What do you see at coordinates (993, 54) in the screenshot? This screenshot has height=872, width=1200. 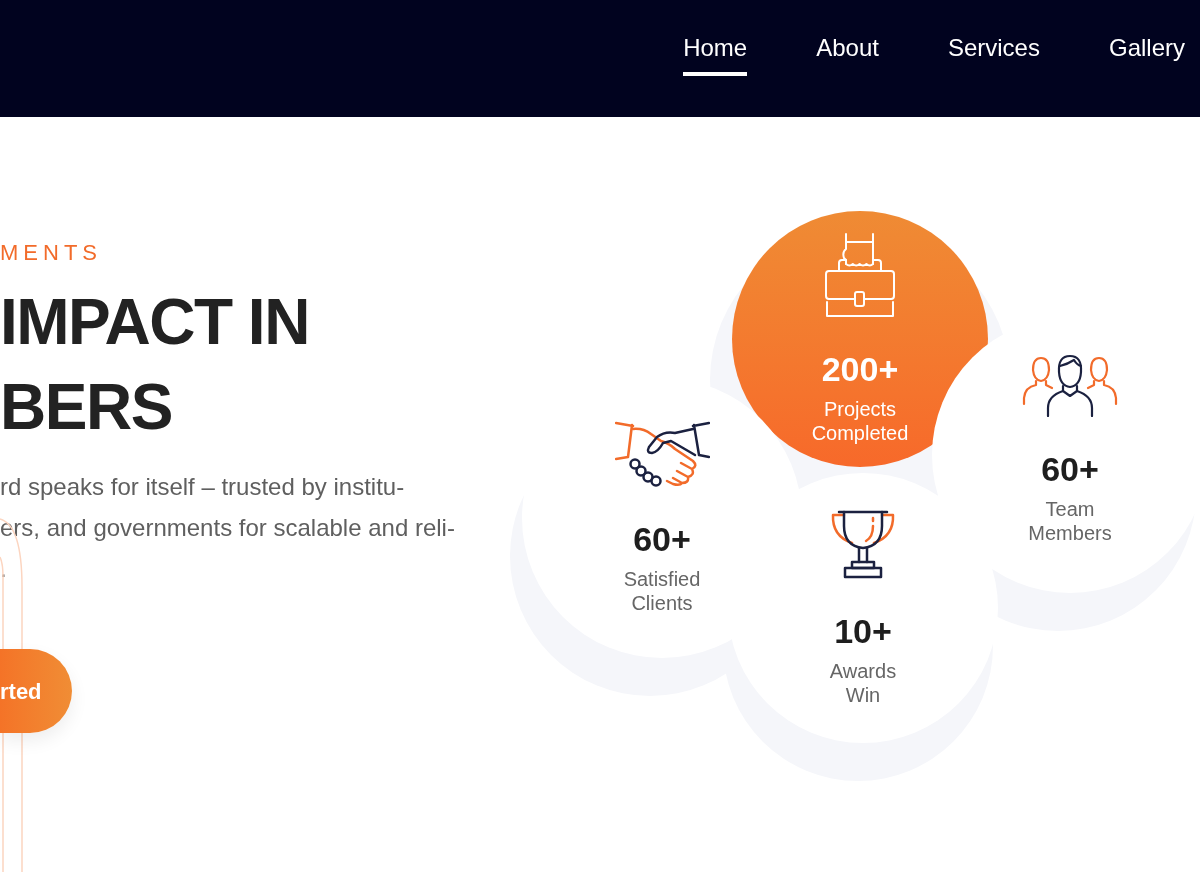 I see `nav-link: Services` at bounding box center [993, 54].